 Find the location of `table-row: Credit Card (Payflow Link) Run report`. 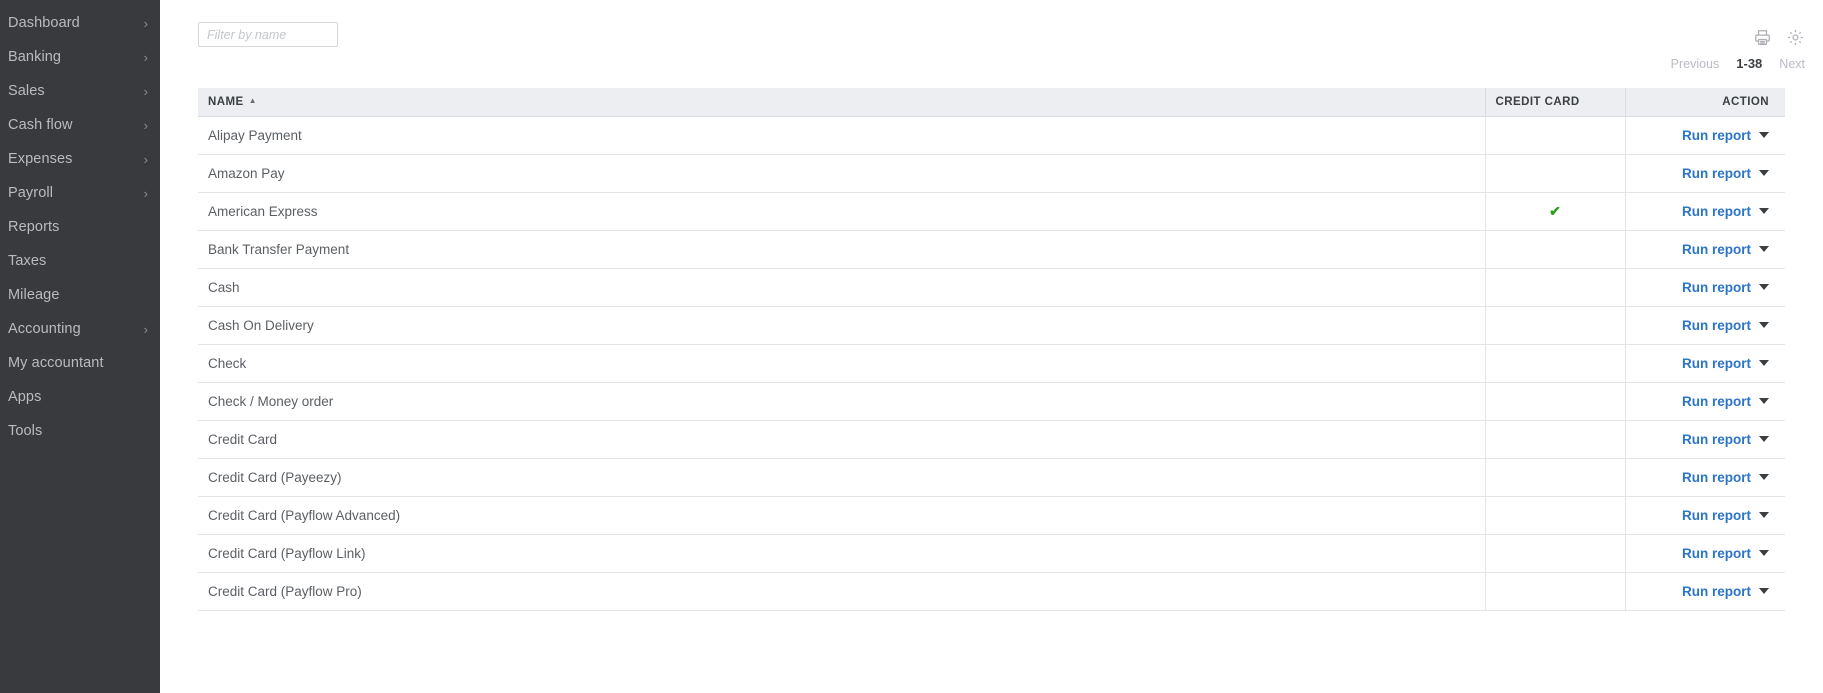

table-row: Credit Card (Payflow Link) Run report is located at coordinates (991, 553).